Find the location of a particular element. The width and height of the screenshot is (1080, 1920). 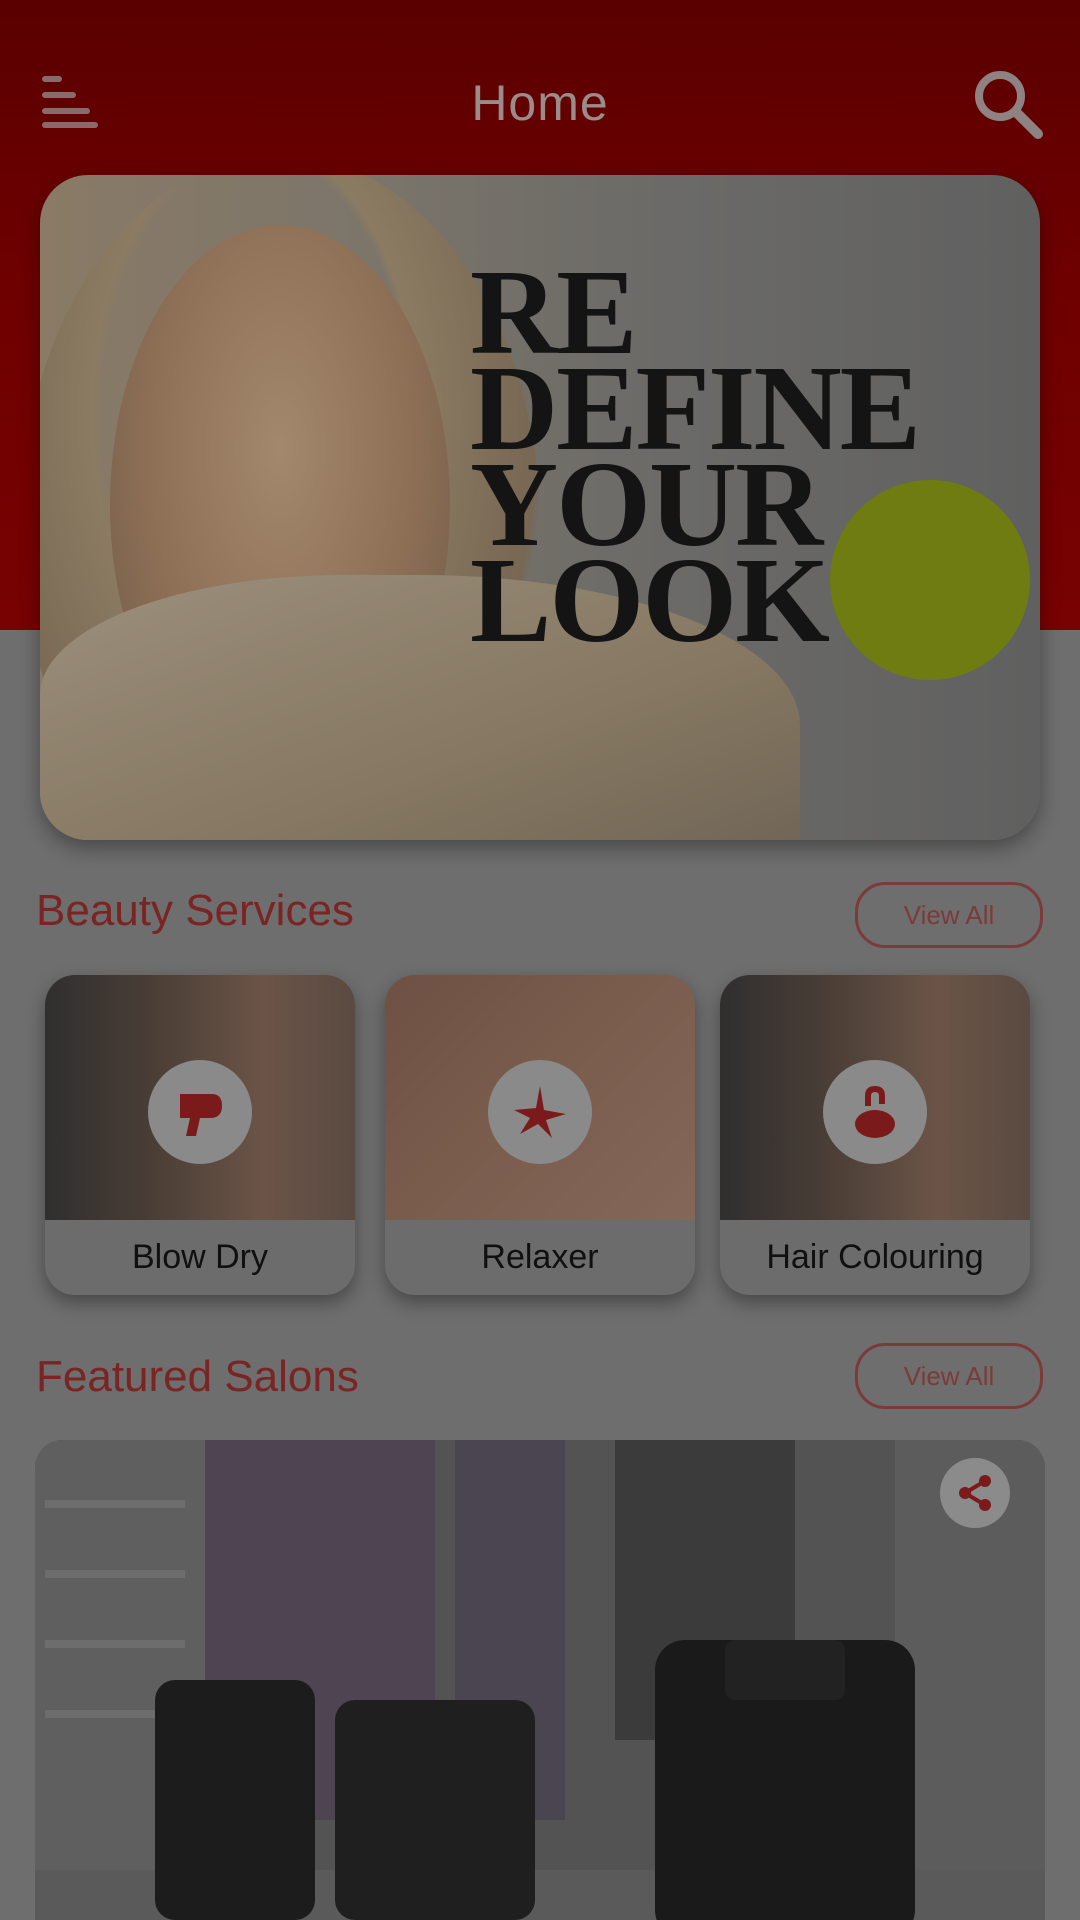

service-label: Blow Dry is located at coordinates (200, 1257).